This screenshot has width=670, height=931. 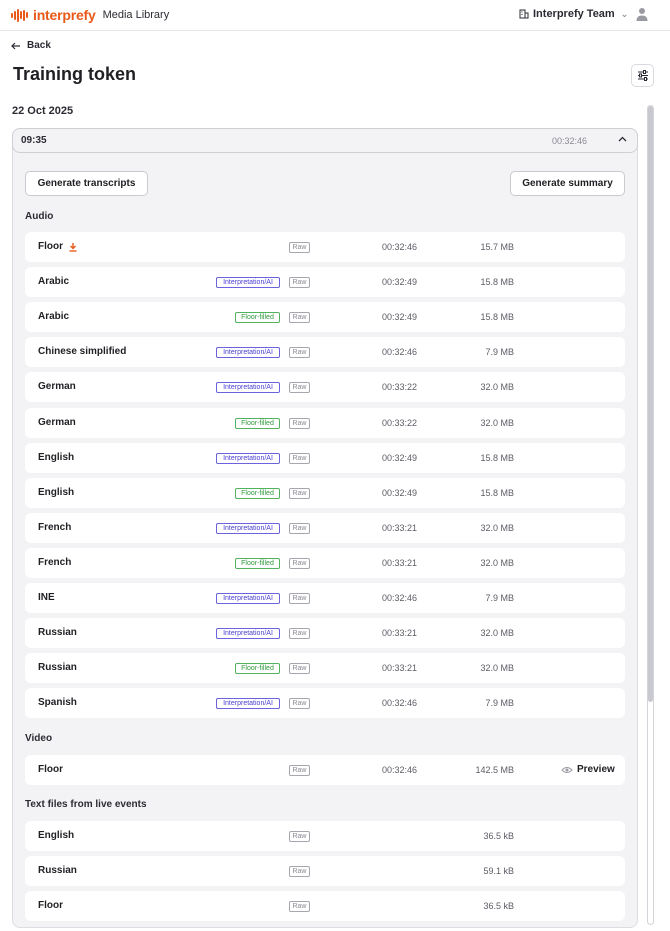 I want to click on audio-row: German Floor-filled Raw 00:33:22 32.0 MB, so click(x=325, y=422).